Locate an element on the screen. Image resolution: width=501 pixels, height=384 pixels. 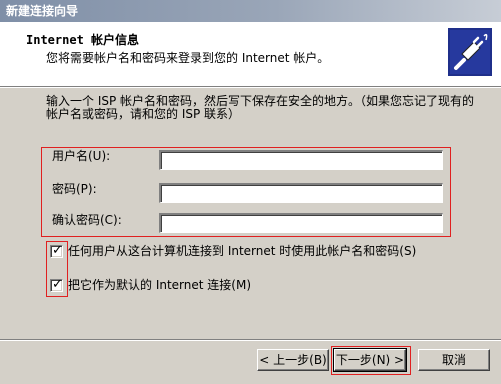
any-user-checkbox: ✓ is located at coordinates (56, 250).